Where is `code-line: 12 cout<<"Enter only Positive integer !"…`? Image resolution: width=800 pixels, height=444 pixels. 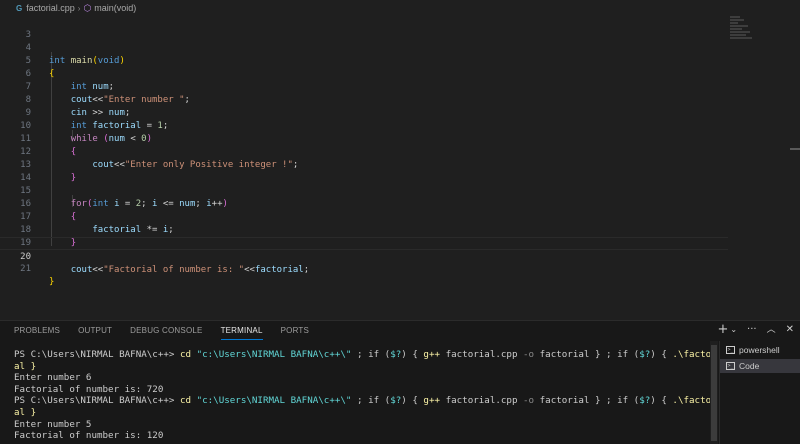
code-line: 12 cout<<"Enter only Positive integer !"… is located at coordinates (364, 151).